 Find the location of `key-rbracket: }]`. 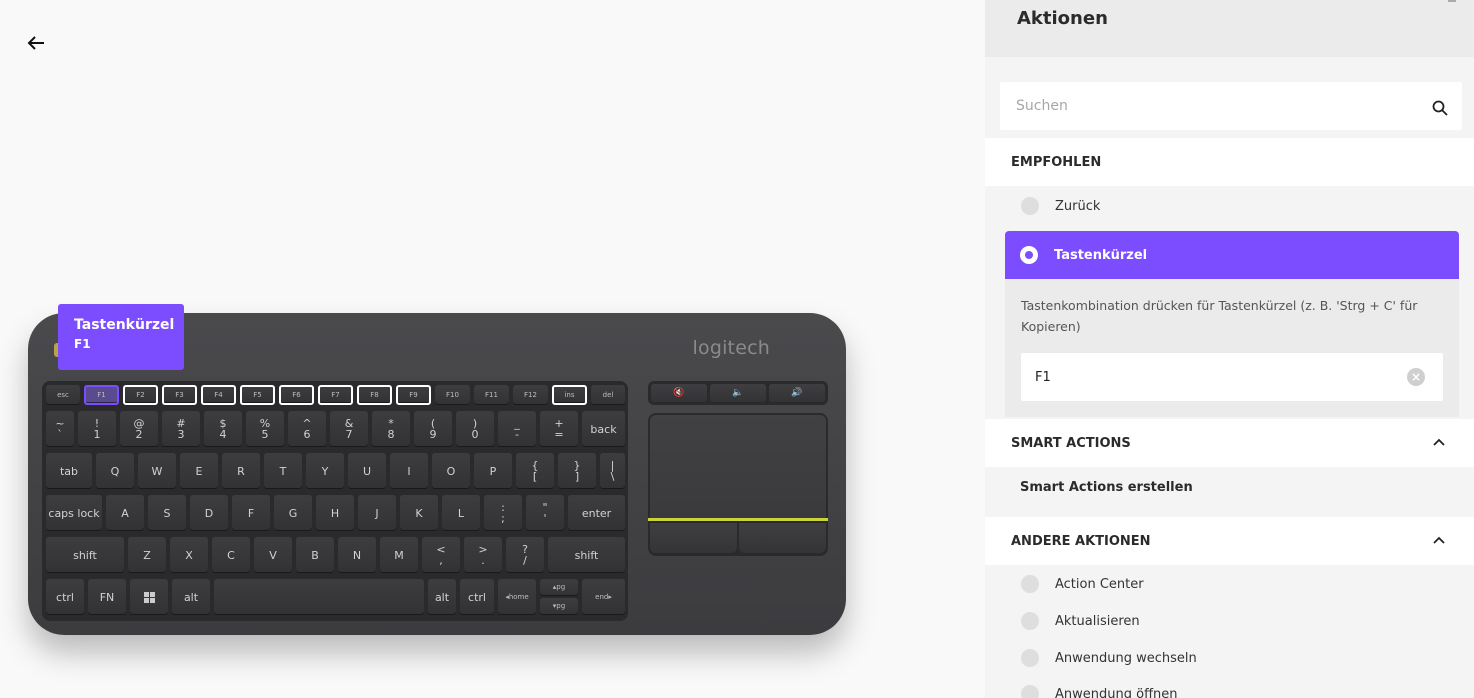

key-rbracket: }] is located at coordinates (577, 471).